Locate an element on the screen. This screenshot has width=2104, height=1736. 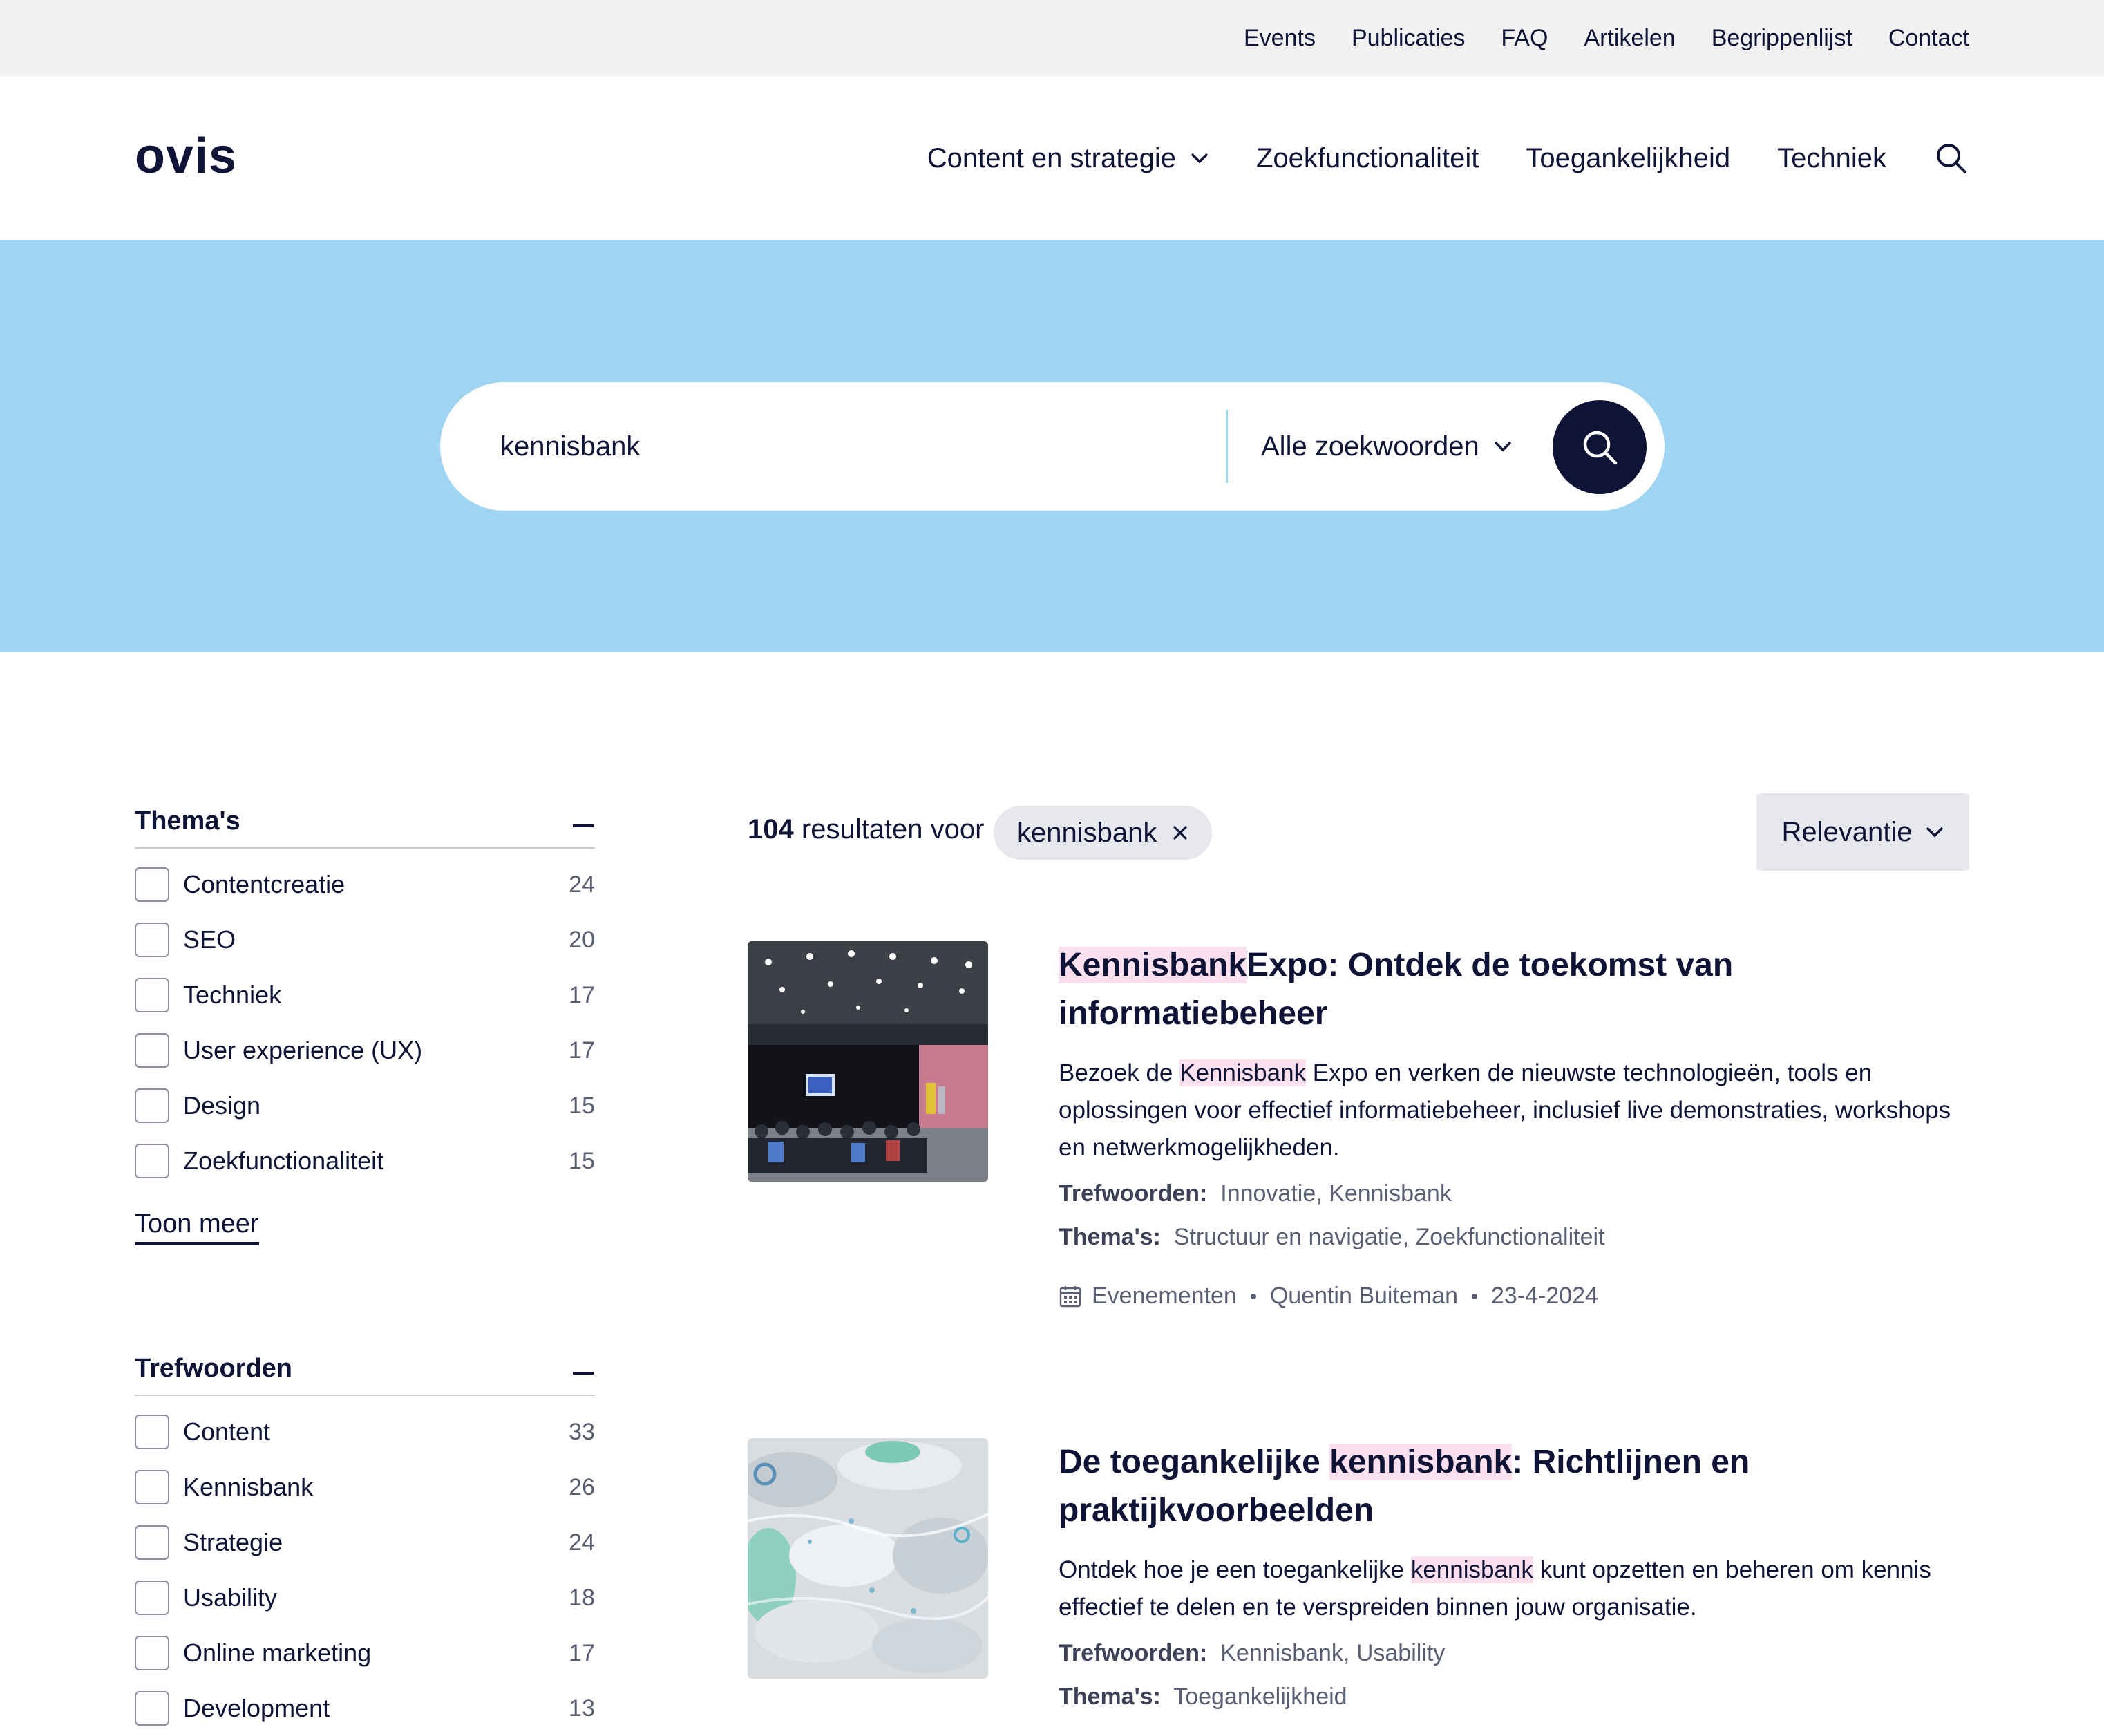
search-mode-select: Alle zoekwoorden is located at coordinates (1387, 446).